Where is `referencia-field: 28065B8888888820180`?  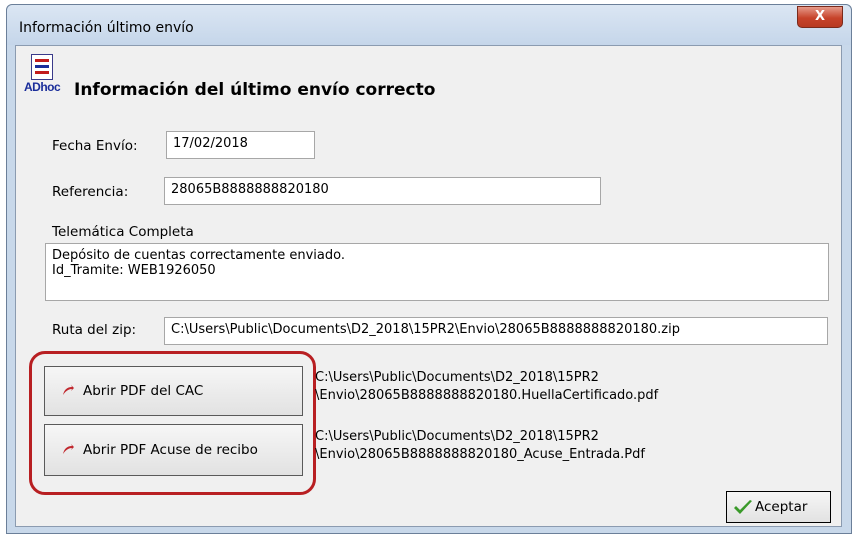
referencia-field: 28065B8888888820180 is located at coordinates (382, 191).